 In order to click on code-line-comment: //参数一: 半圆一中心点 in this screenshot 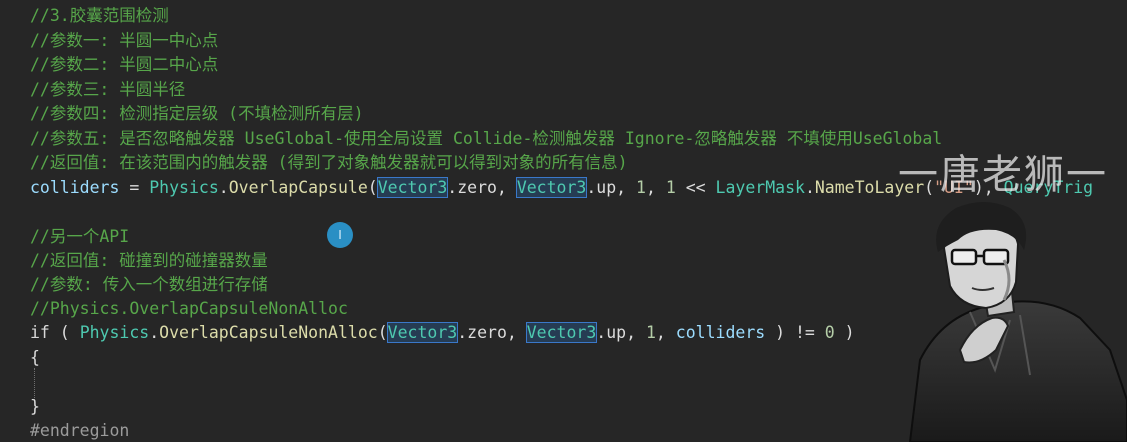, I will do `click(124, 40)`.